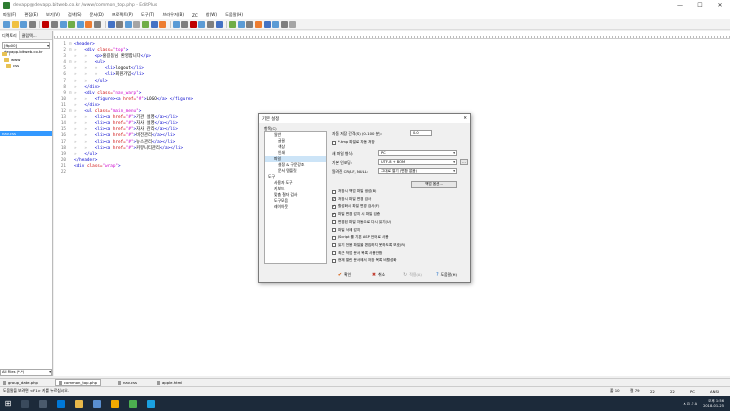 The image size is (730, 411). I want to click on file-filter-select: All Files (*.*) ▾, so click(26, 372).